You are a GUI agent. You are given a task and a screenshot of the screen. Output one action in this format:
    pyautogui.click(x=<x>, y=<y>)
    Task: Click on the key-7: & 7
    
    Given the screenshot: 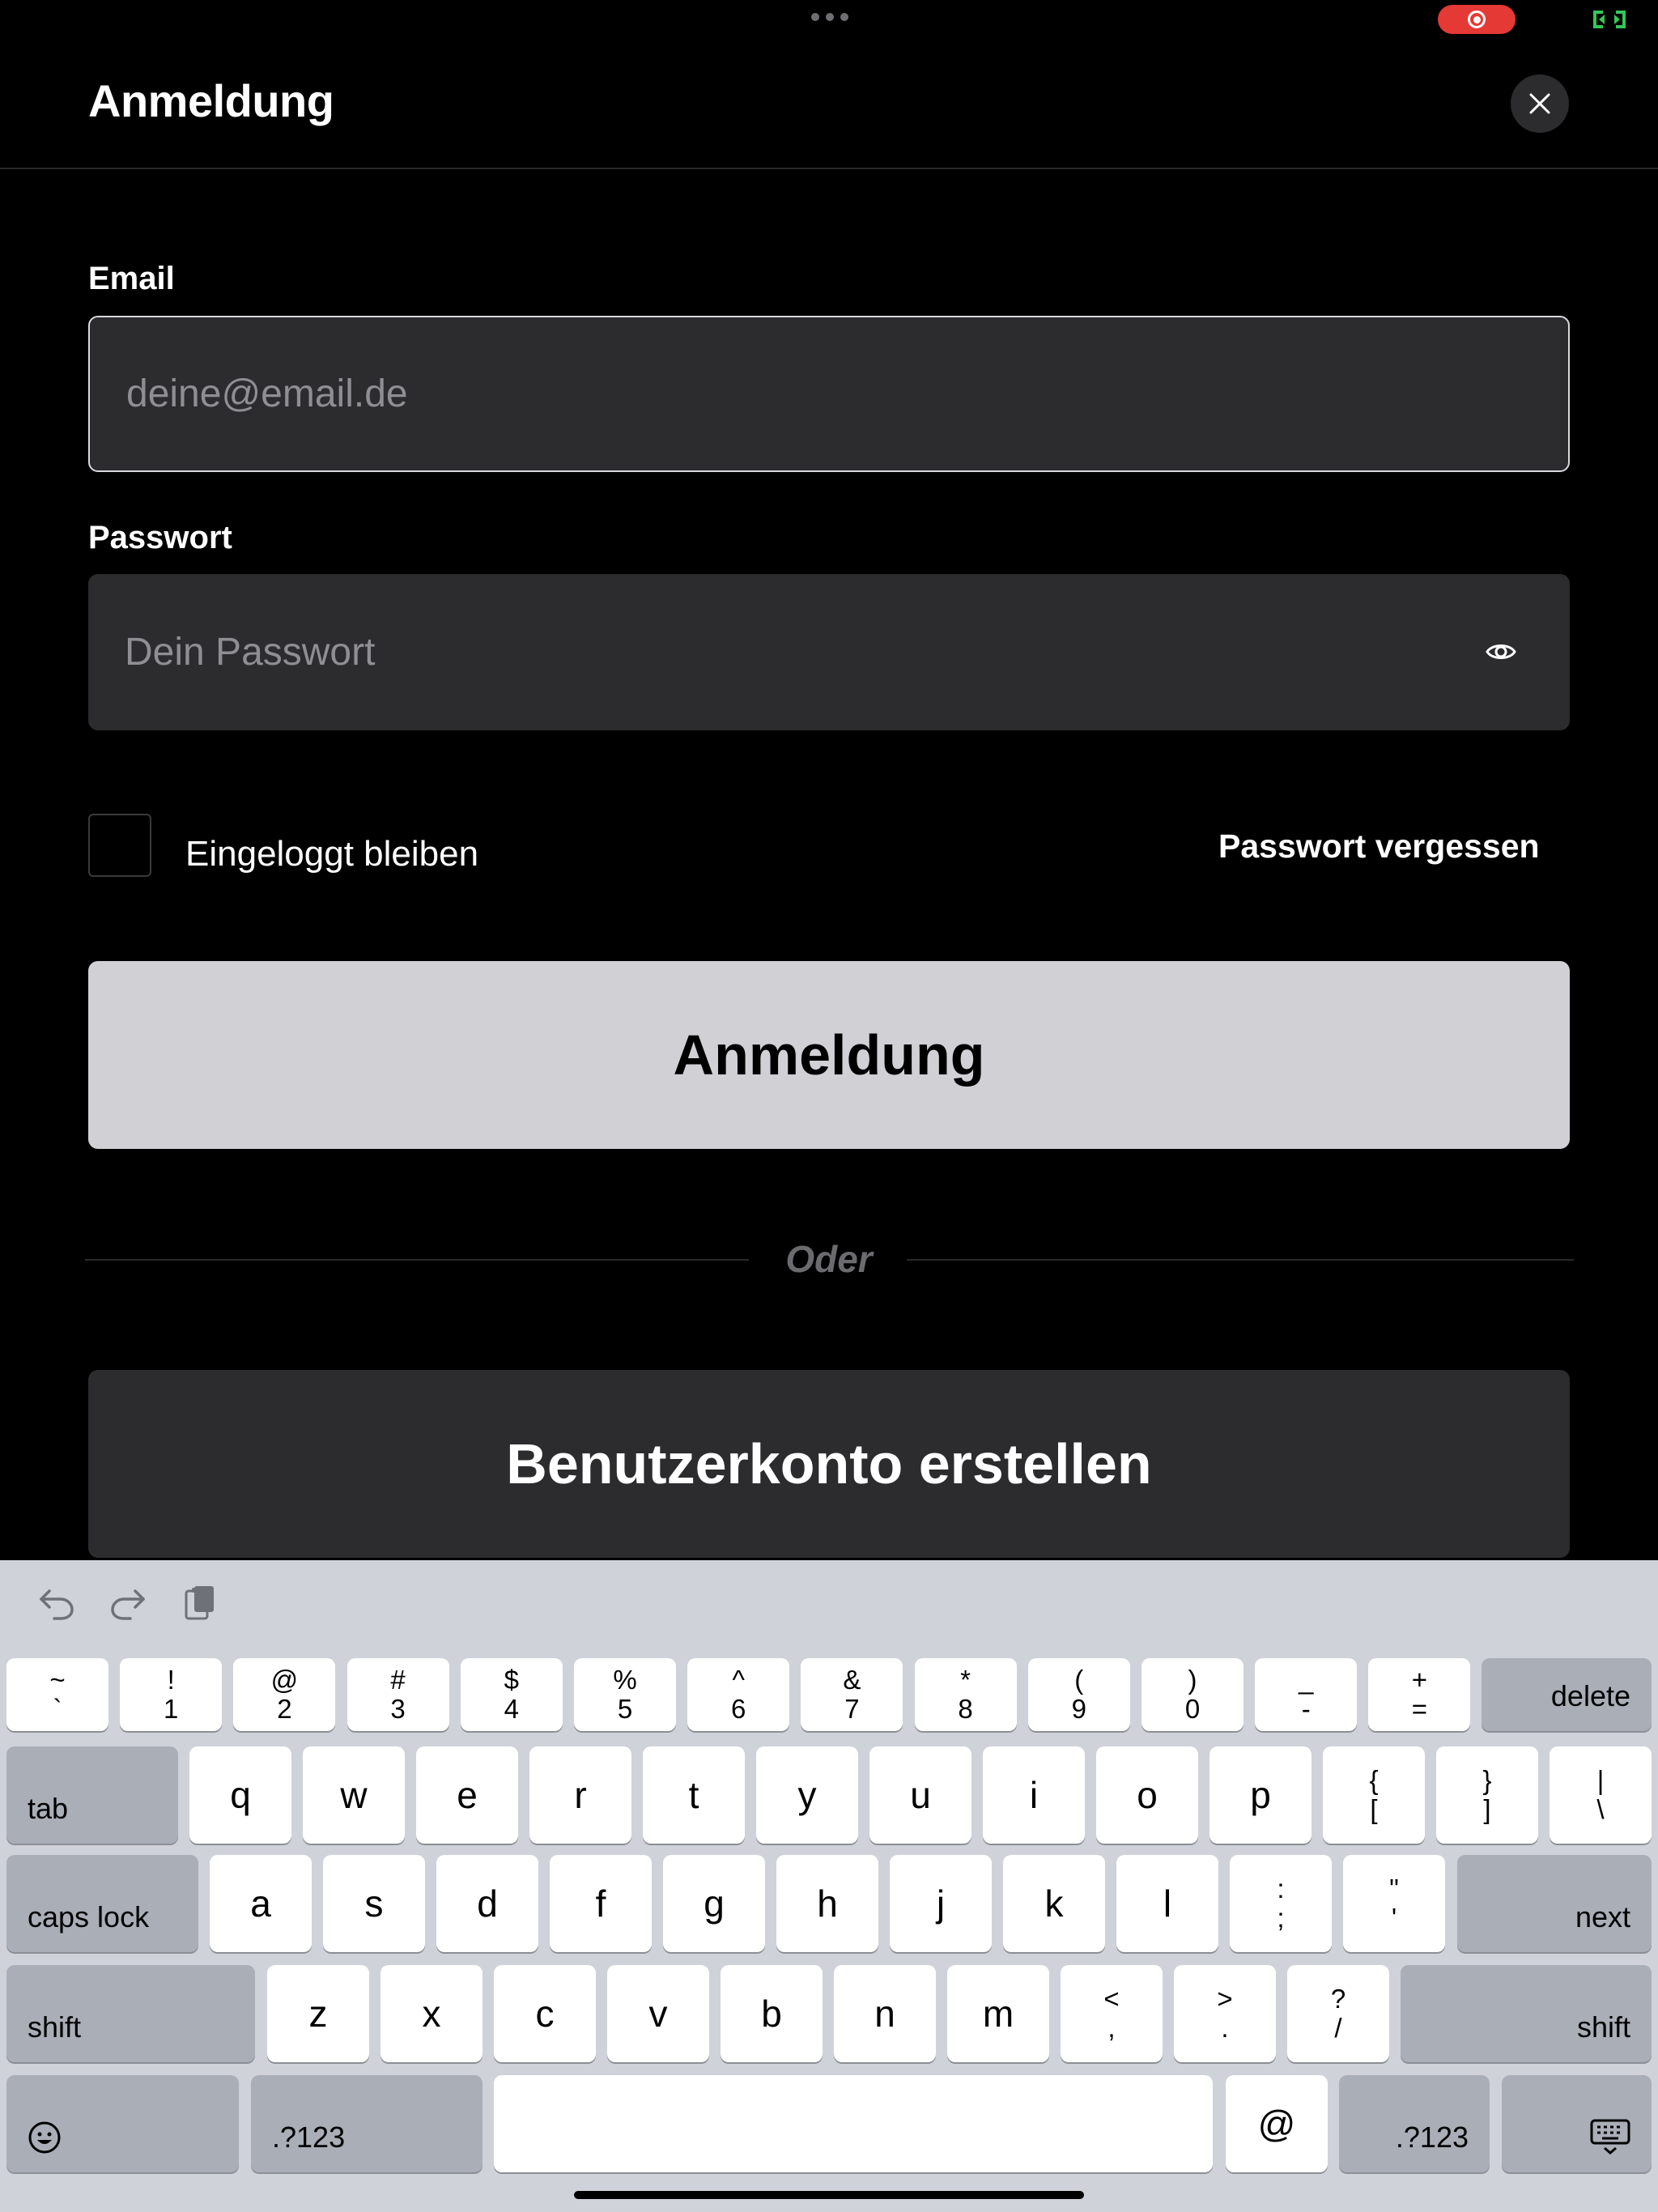 What is the action you would take?
    pyautogui.click(x=852, y=1695)
    